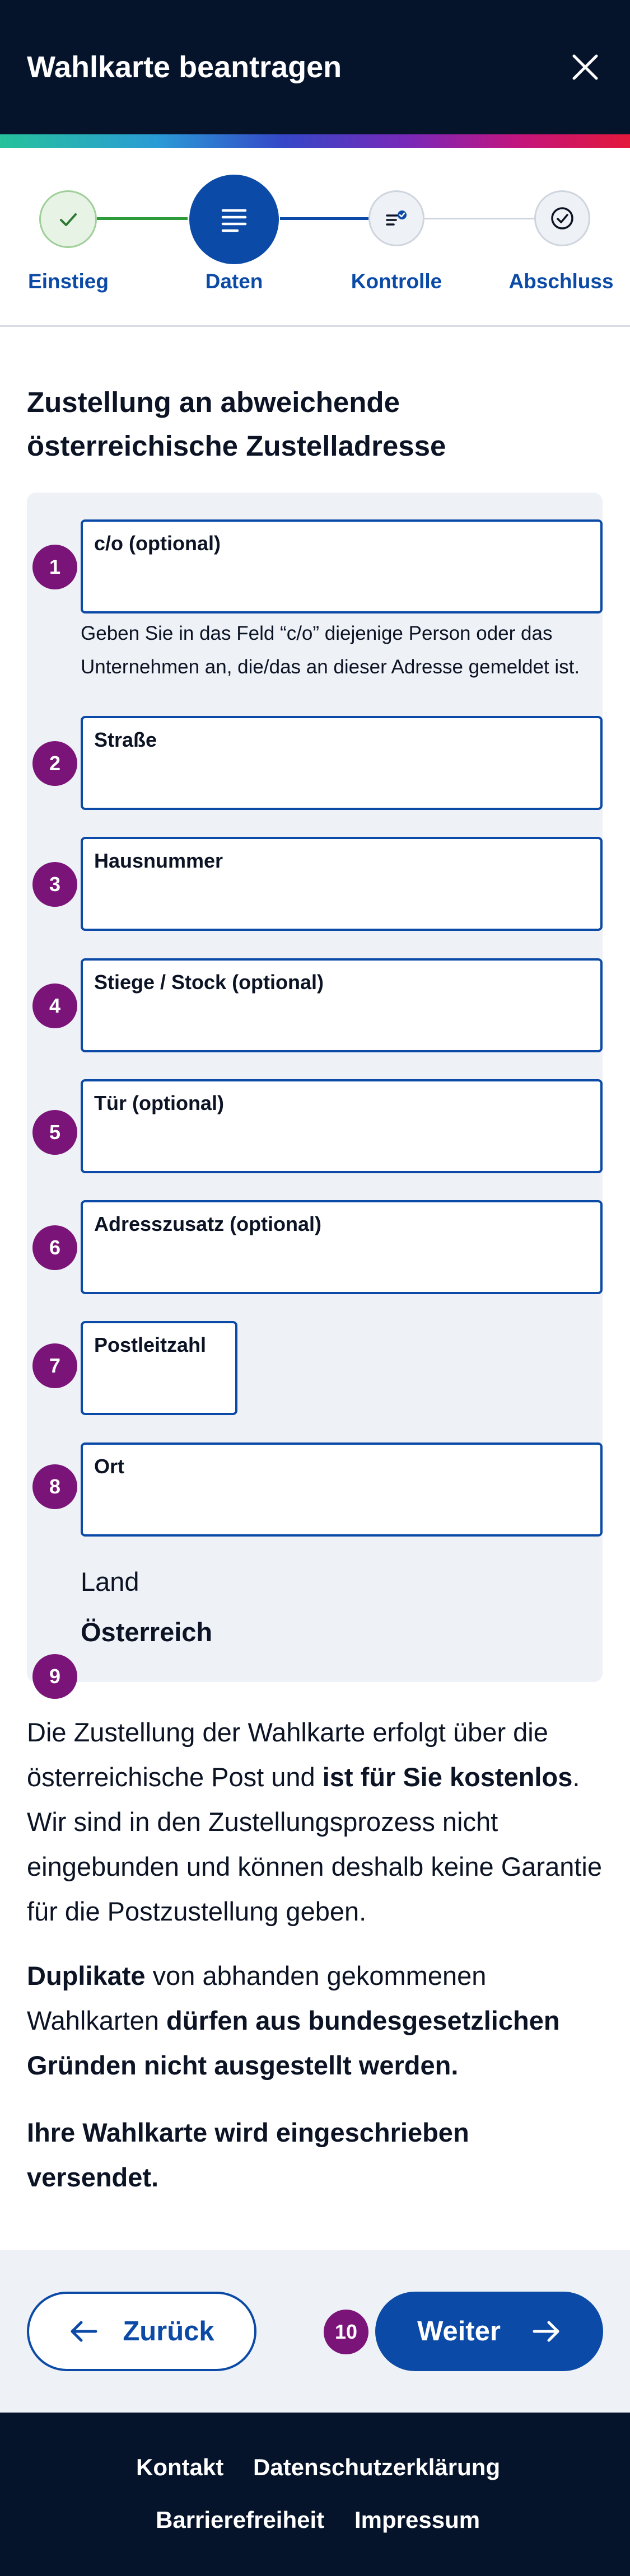 The image size is (630, 2576). Describe the element at coordinates (342, 1126) in the screenshot. I see `door-field: Tür (optional)` at that location.